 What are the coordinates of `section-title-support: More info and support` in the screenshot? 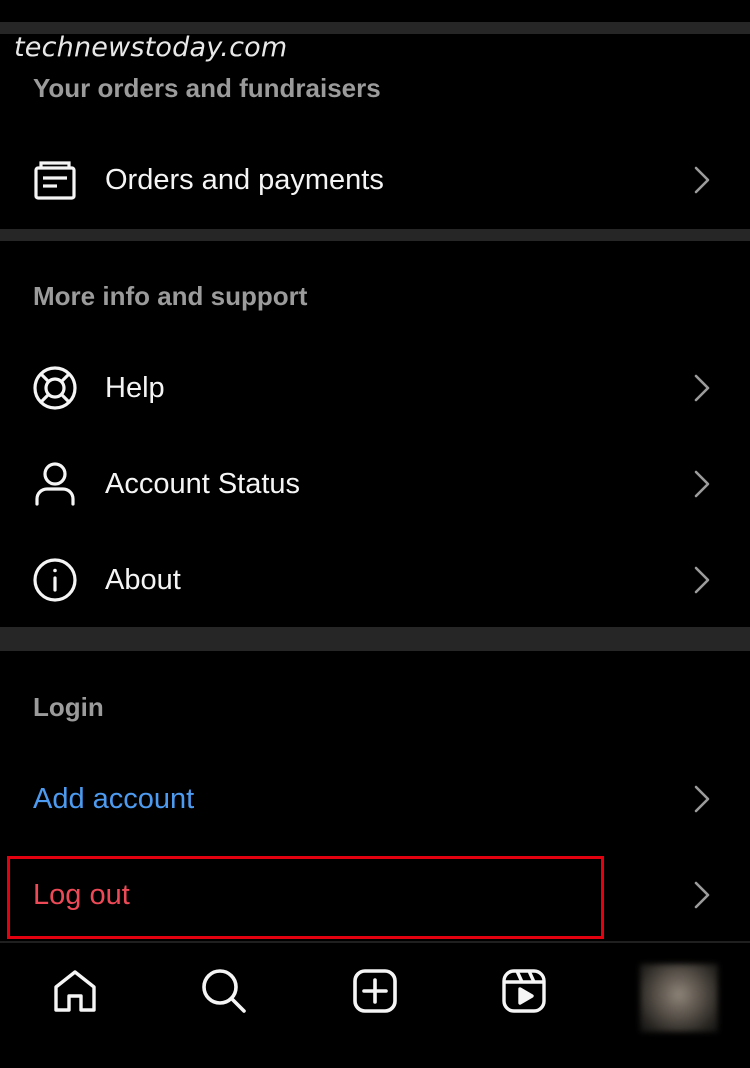 It's located at (170, 296).